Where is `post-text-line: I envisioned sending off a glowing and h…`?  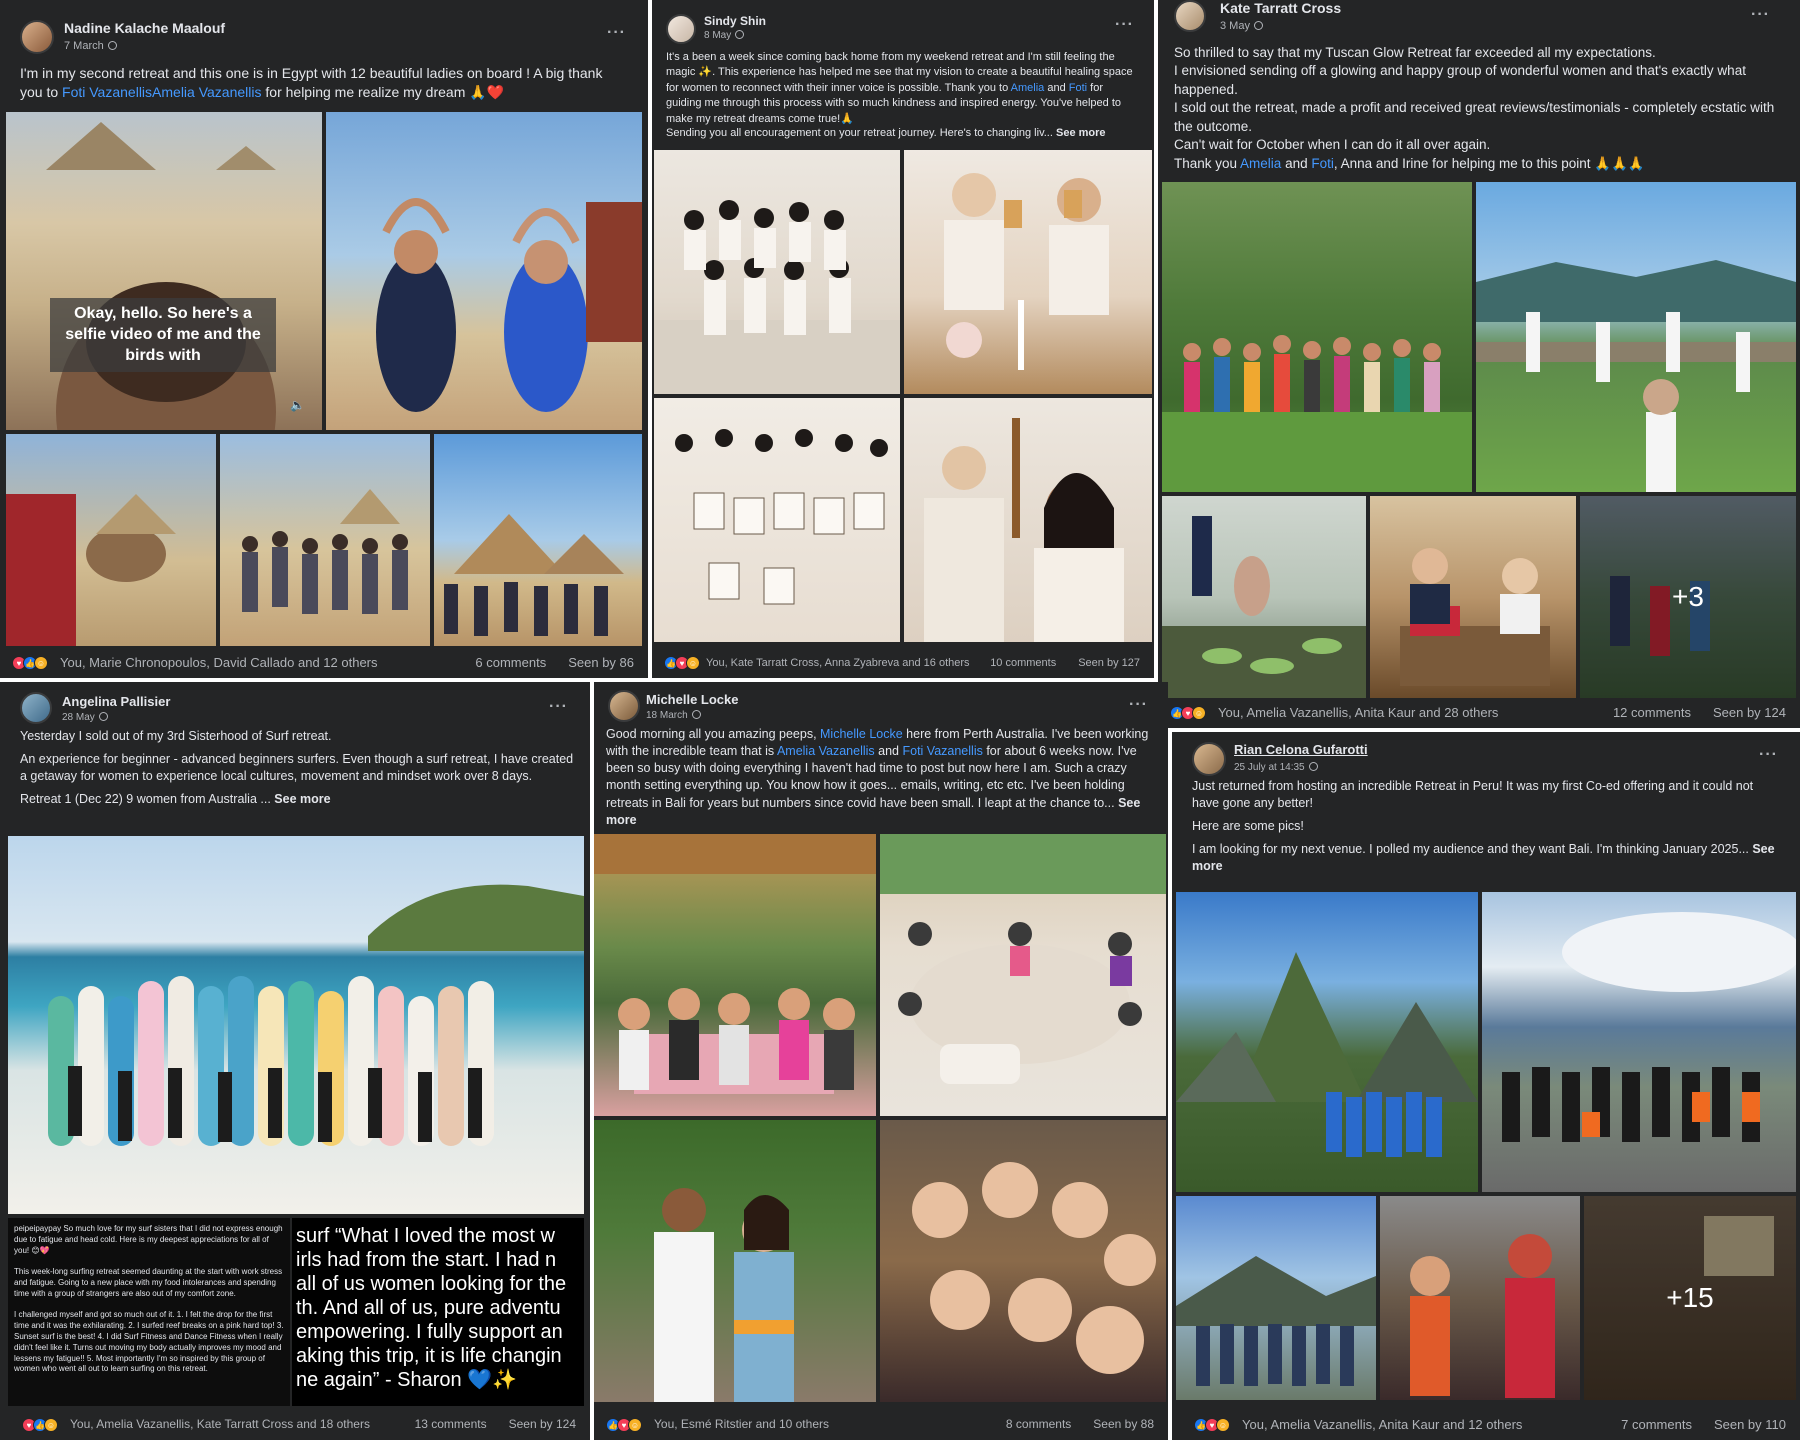
post-text-line: I envisioned sending off a glowing and h… is located at coordinates (1460, 80).